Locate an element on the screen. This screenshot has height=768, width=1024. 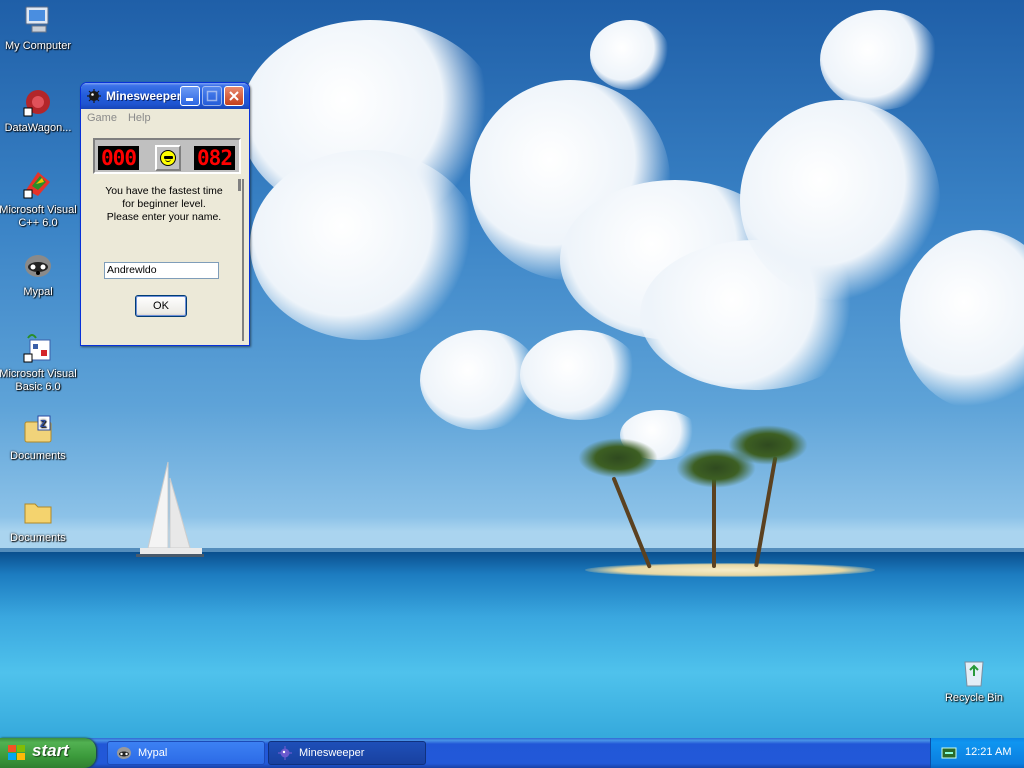
desktop-icon-mypal: Mypal is located at coordinates (40, 274).